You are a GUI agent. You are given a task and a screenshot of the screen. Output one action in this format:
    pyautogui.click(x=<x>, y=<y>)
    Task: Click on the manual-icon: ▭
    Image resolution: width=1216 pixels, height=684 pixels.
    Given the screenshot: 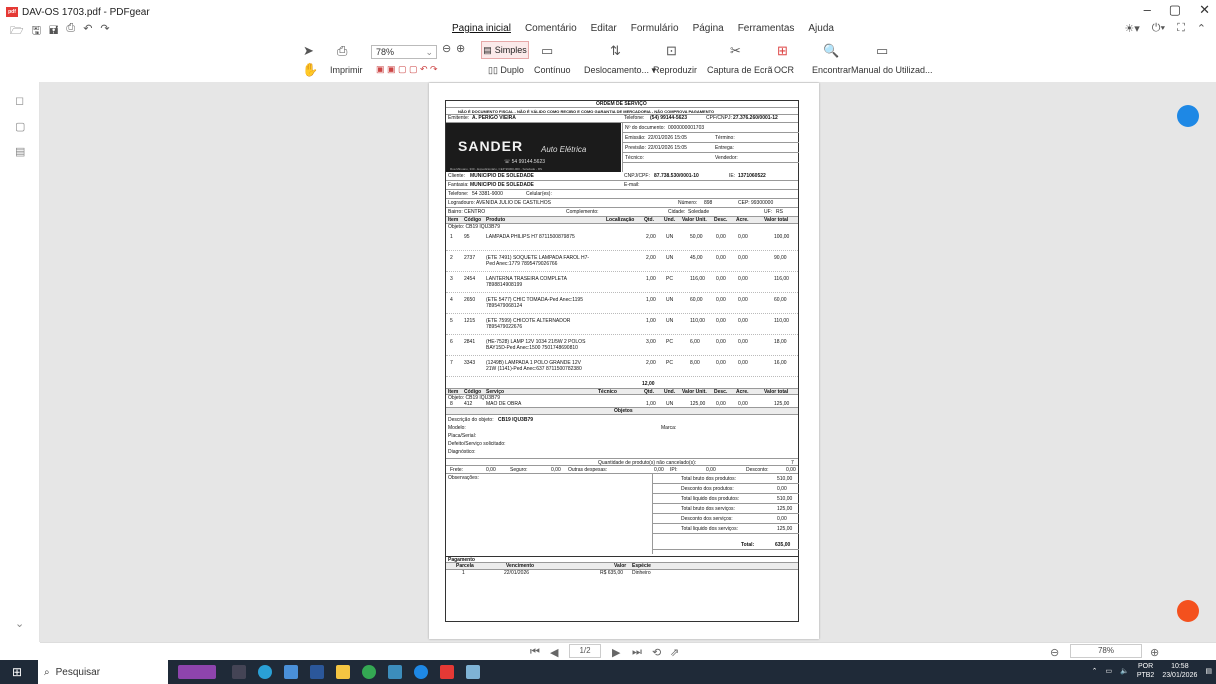 What is the action you would take?
    pyautogui.click(x=882, y=51)
    